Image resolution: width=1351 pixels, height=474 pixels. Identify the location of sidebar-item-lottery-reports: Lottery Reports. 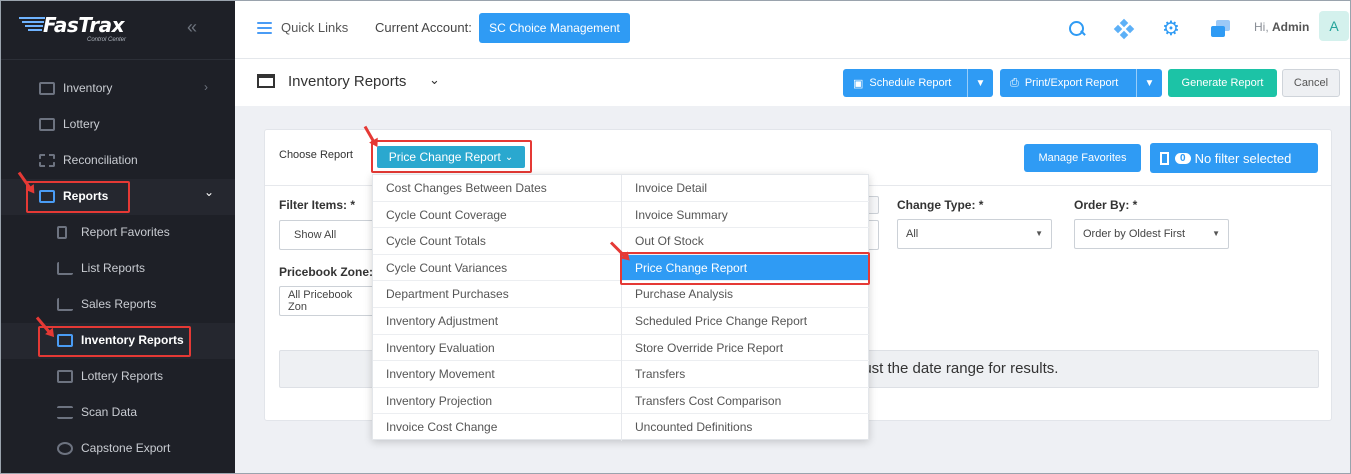
(118, 377).